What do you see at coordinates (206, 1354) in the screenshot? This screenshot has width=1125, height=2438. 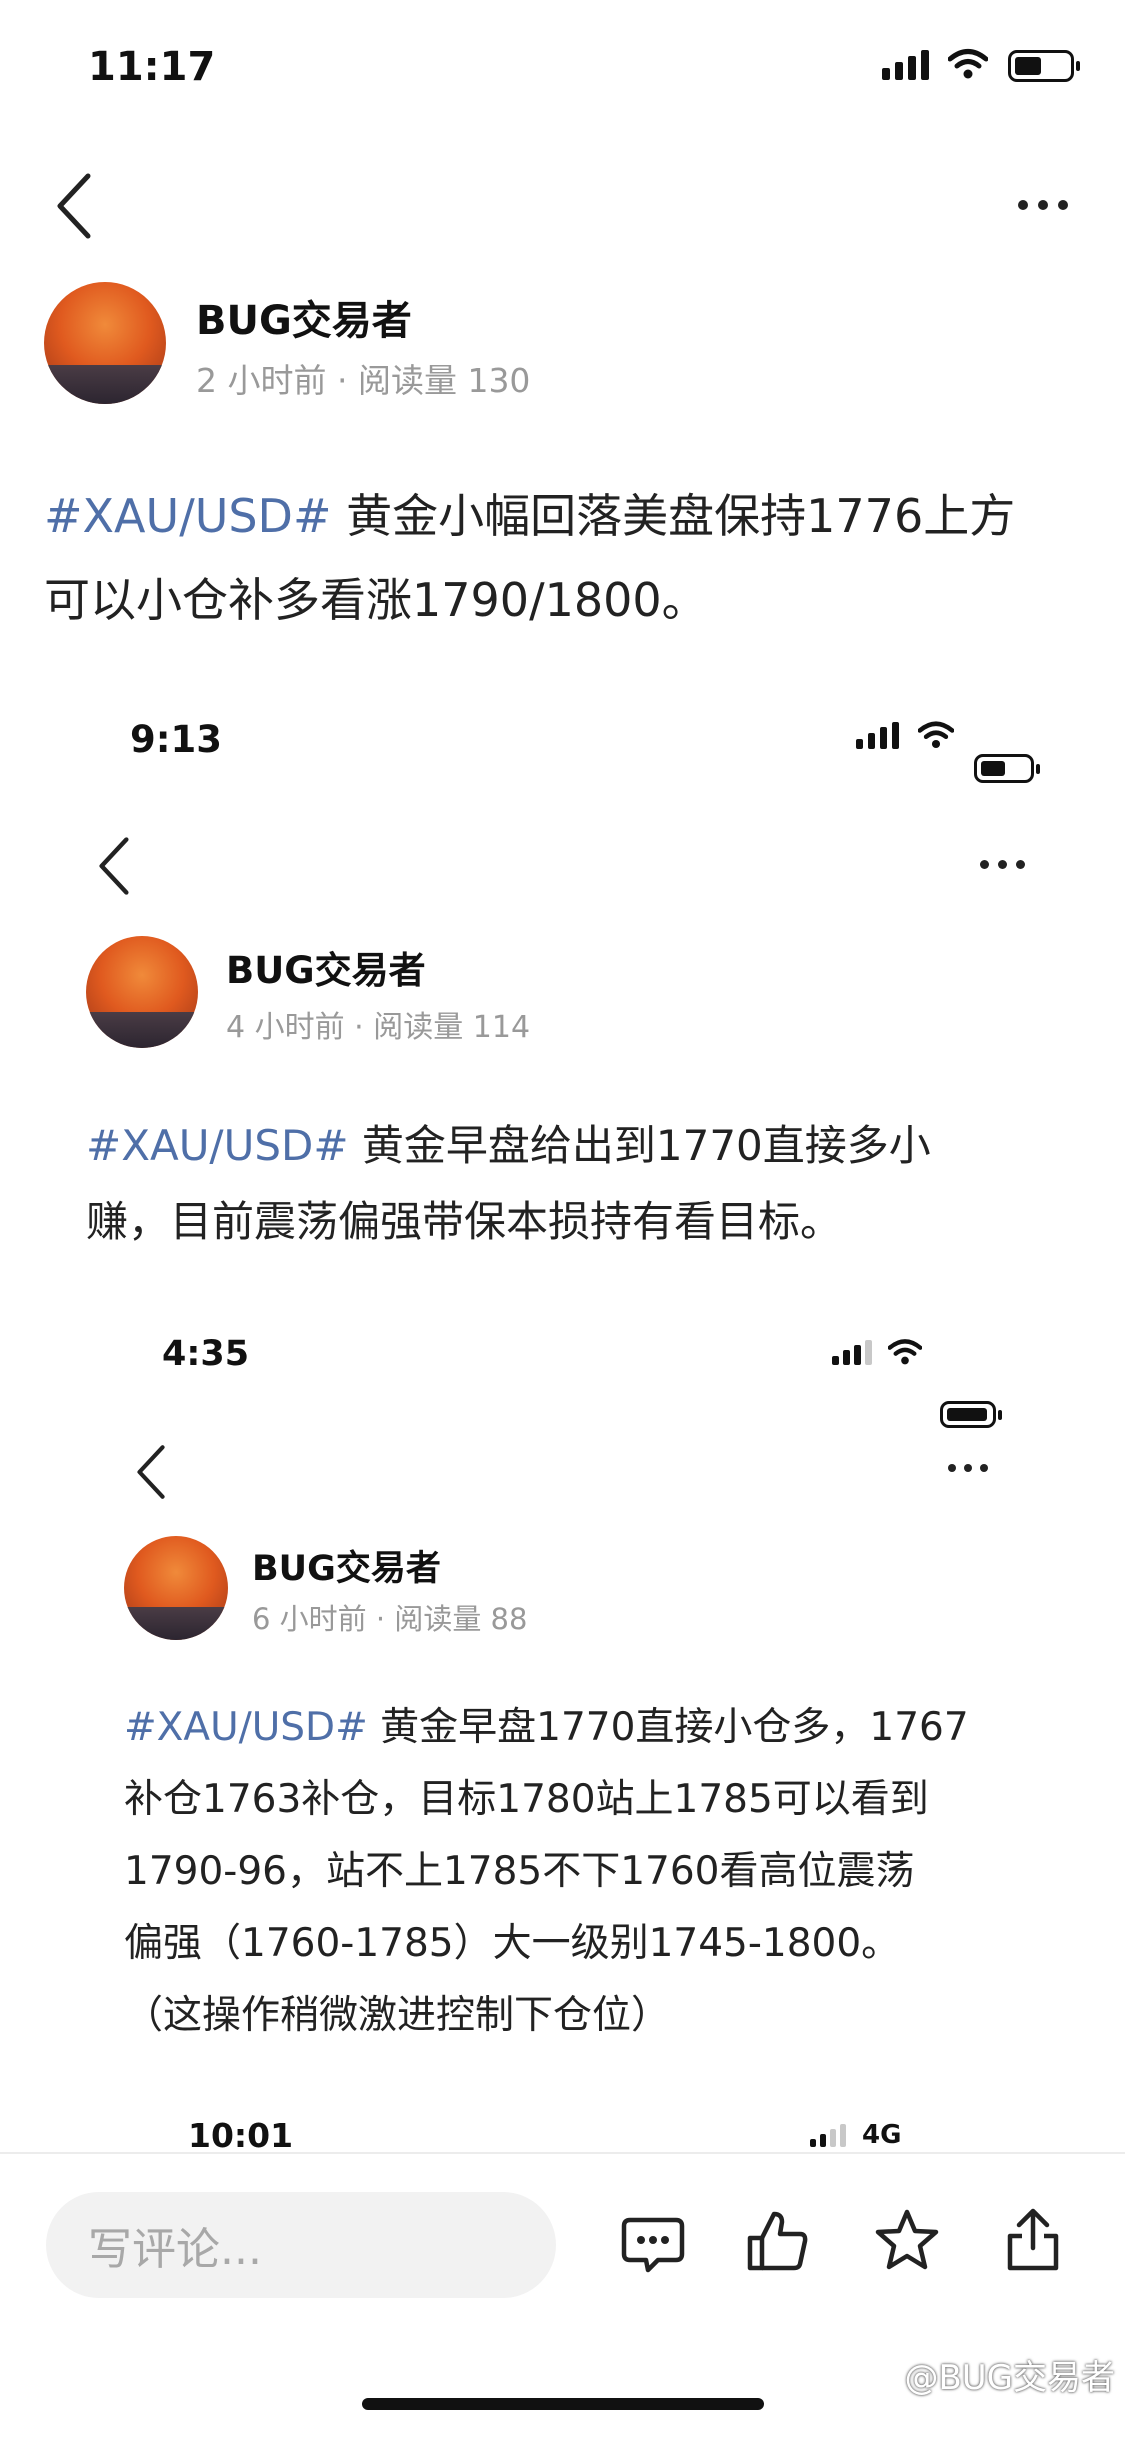 I see `status-time: 4:35` at bounding box center [206, 1354].